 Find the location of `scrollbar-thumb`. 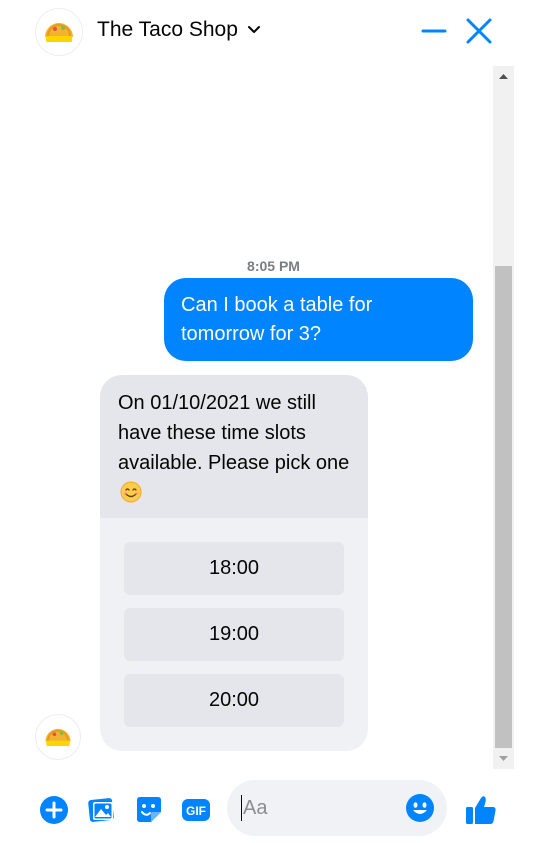

scrollbar-thumb is located at coordinates (503, 507).